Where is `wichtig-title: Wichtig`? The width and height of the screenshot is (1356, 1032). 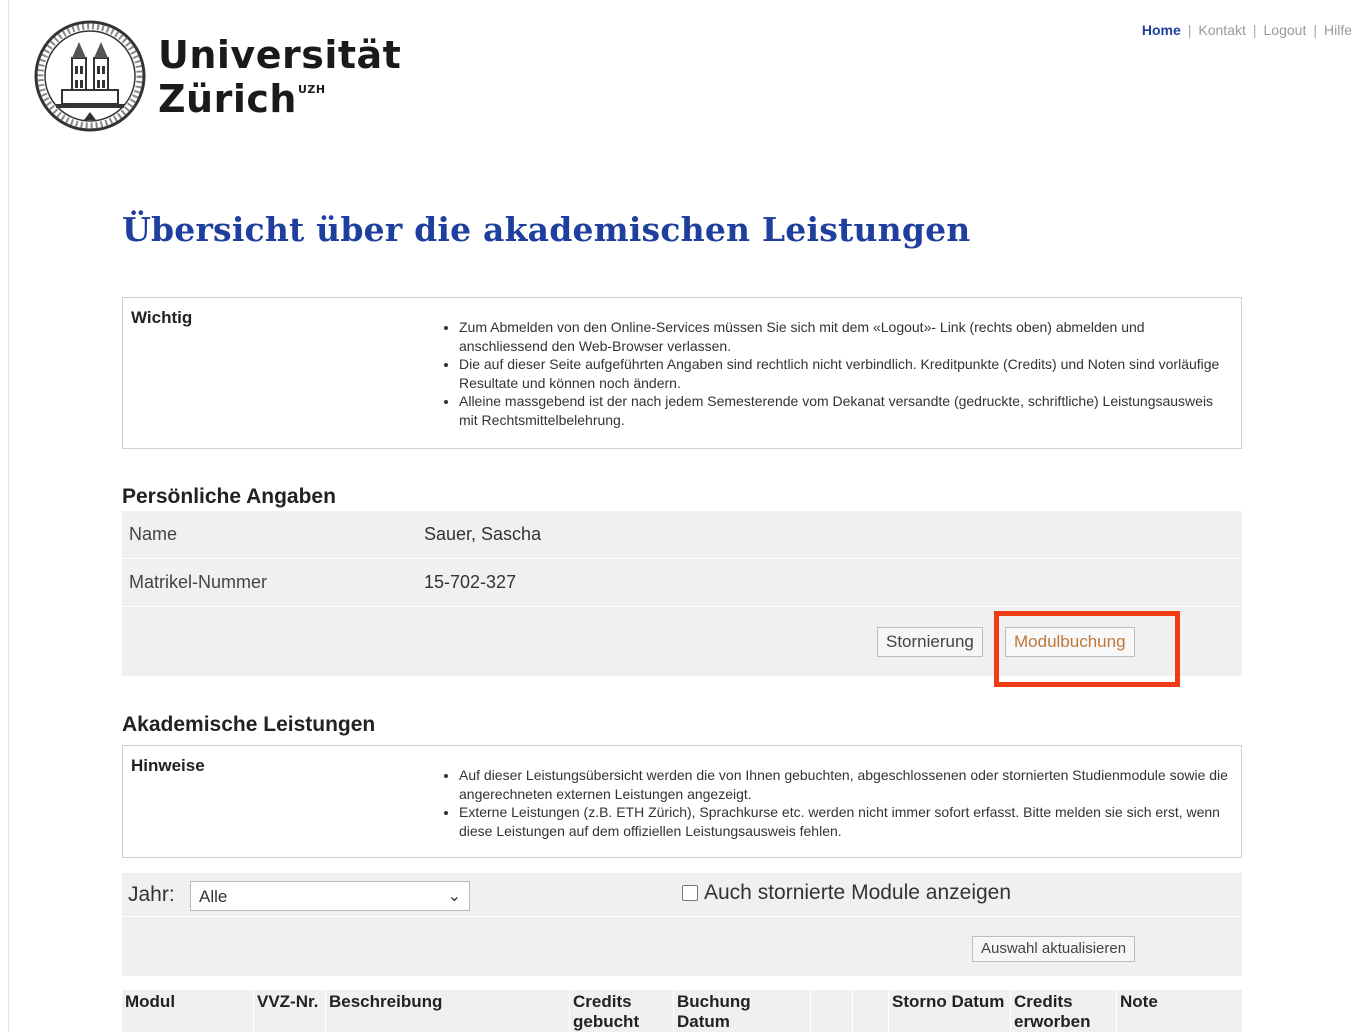 wichtig-title: Wichtig is located at coordinates (162, 317).